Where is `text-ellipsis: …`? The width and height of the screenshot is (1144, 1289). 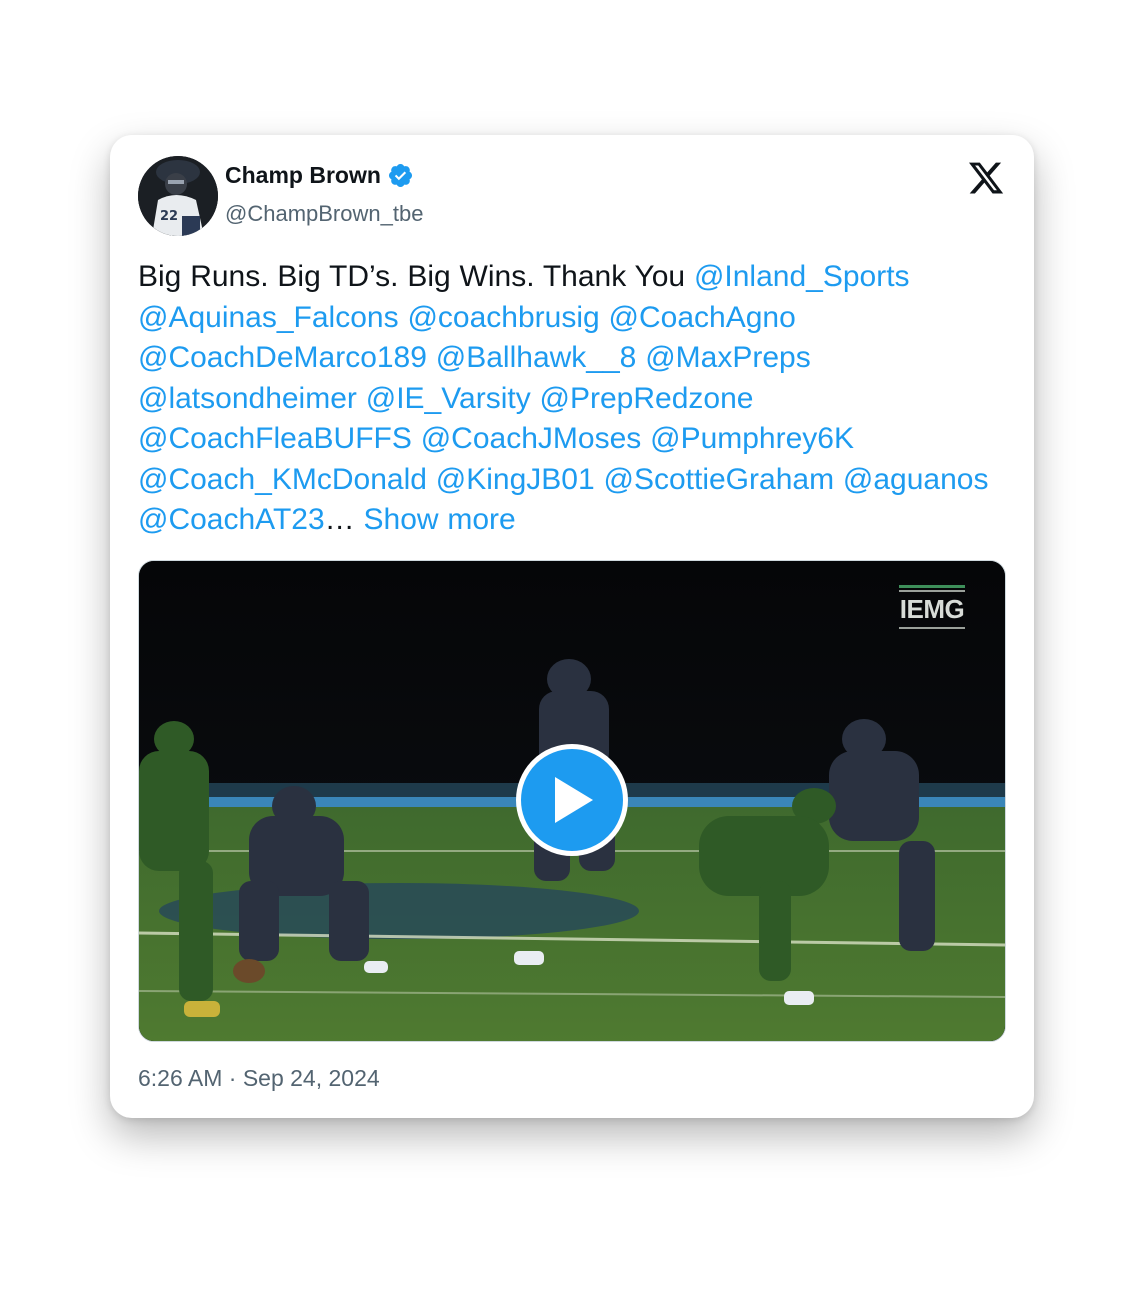 text-ellipsis: … is located at coordinates (339, 519).